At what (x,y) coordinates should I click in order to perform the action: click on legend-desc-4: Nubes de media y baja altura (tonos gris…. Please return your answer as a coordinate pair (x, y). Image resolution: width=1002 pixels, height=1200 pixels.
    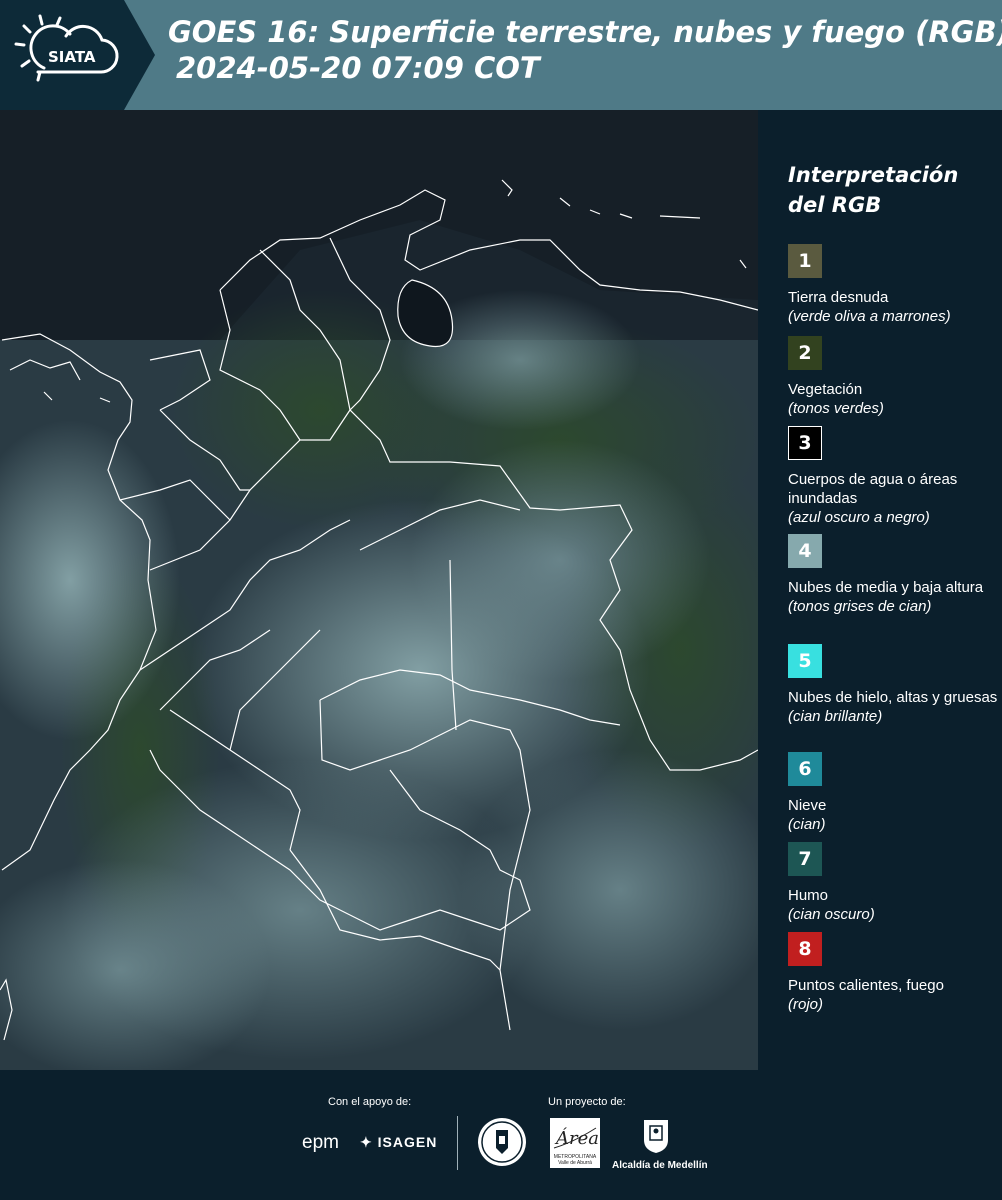
    Looking at the image, I should click on (886, 597).